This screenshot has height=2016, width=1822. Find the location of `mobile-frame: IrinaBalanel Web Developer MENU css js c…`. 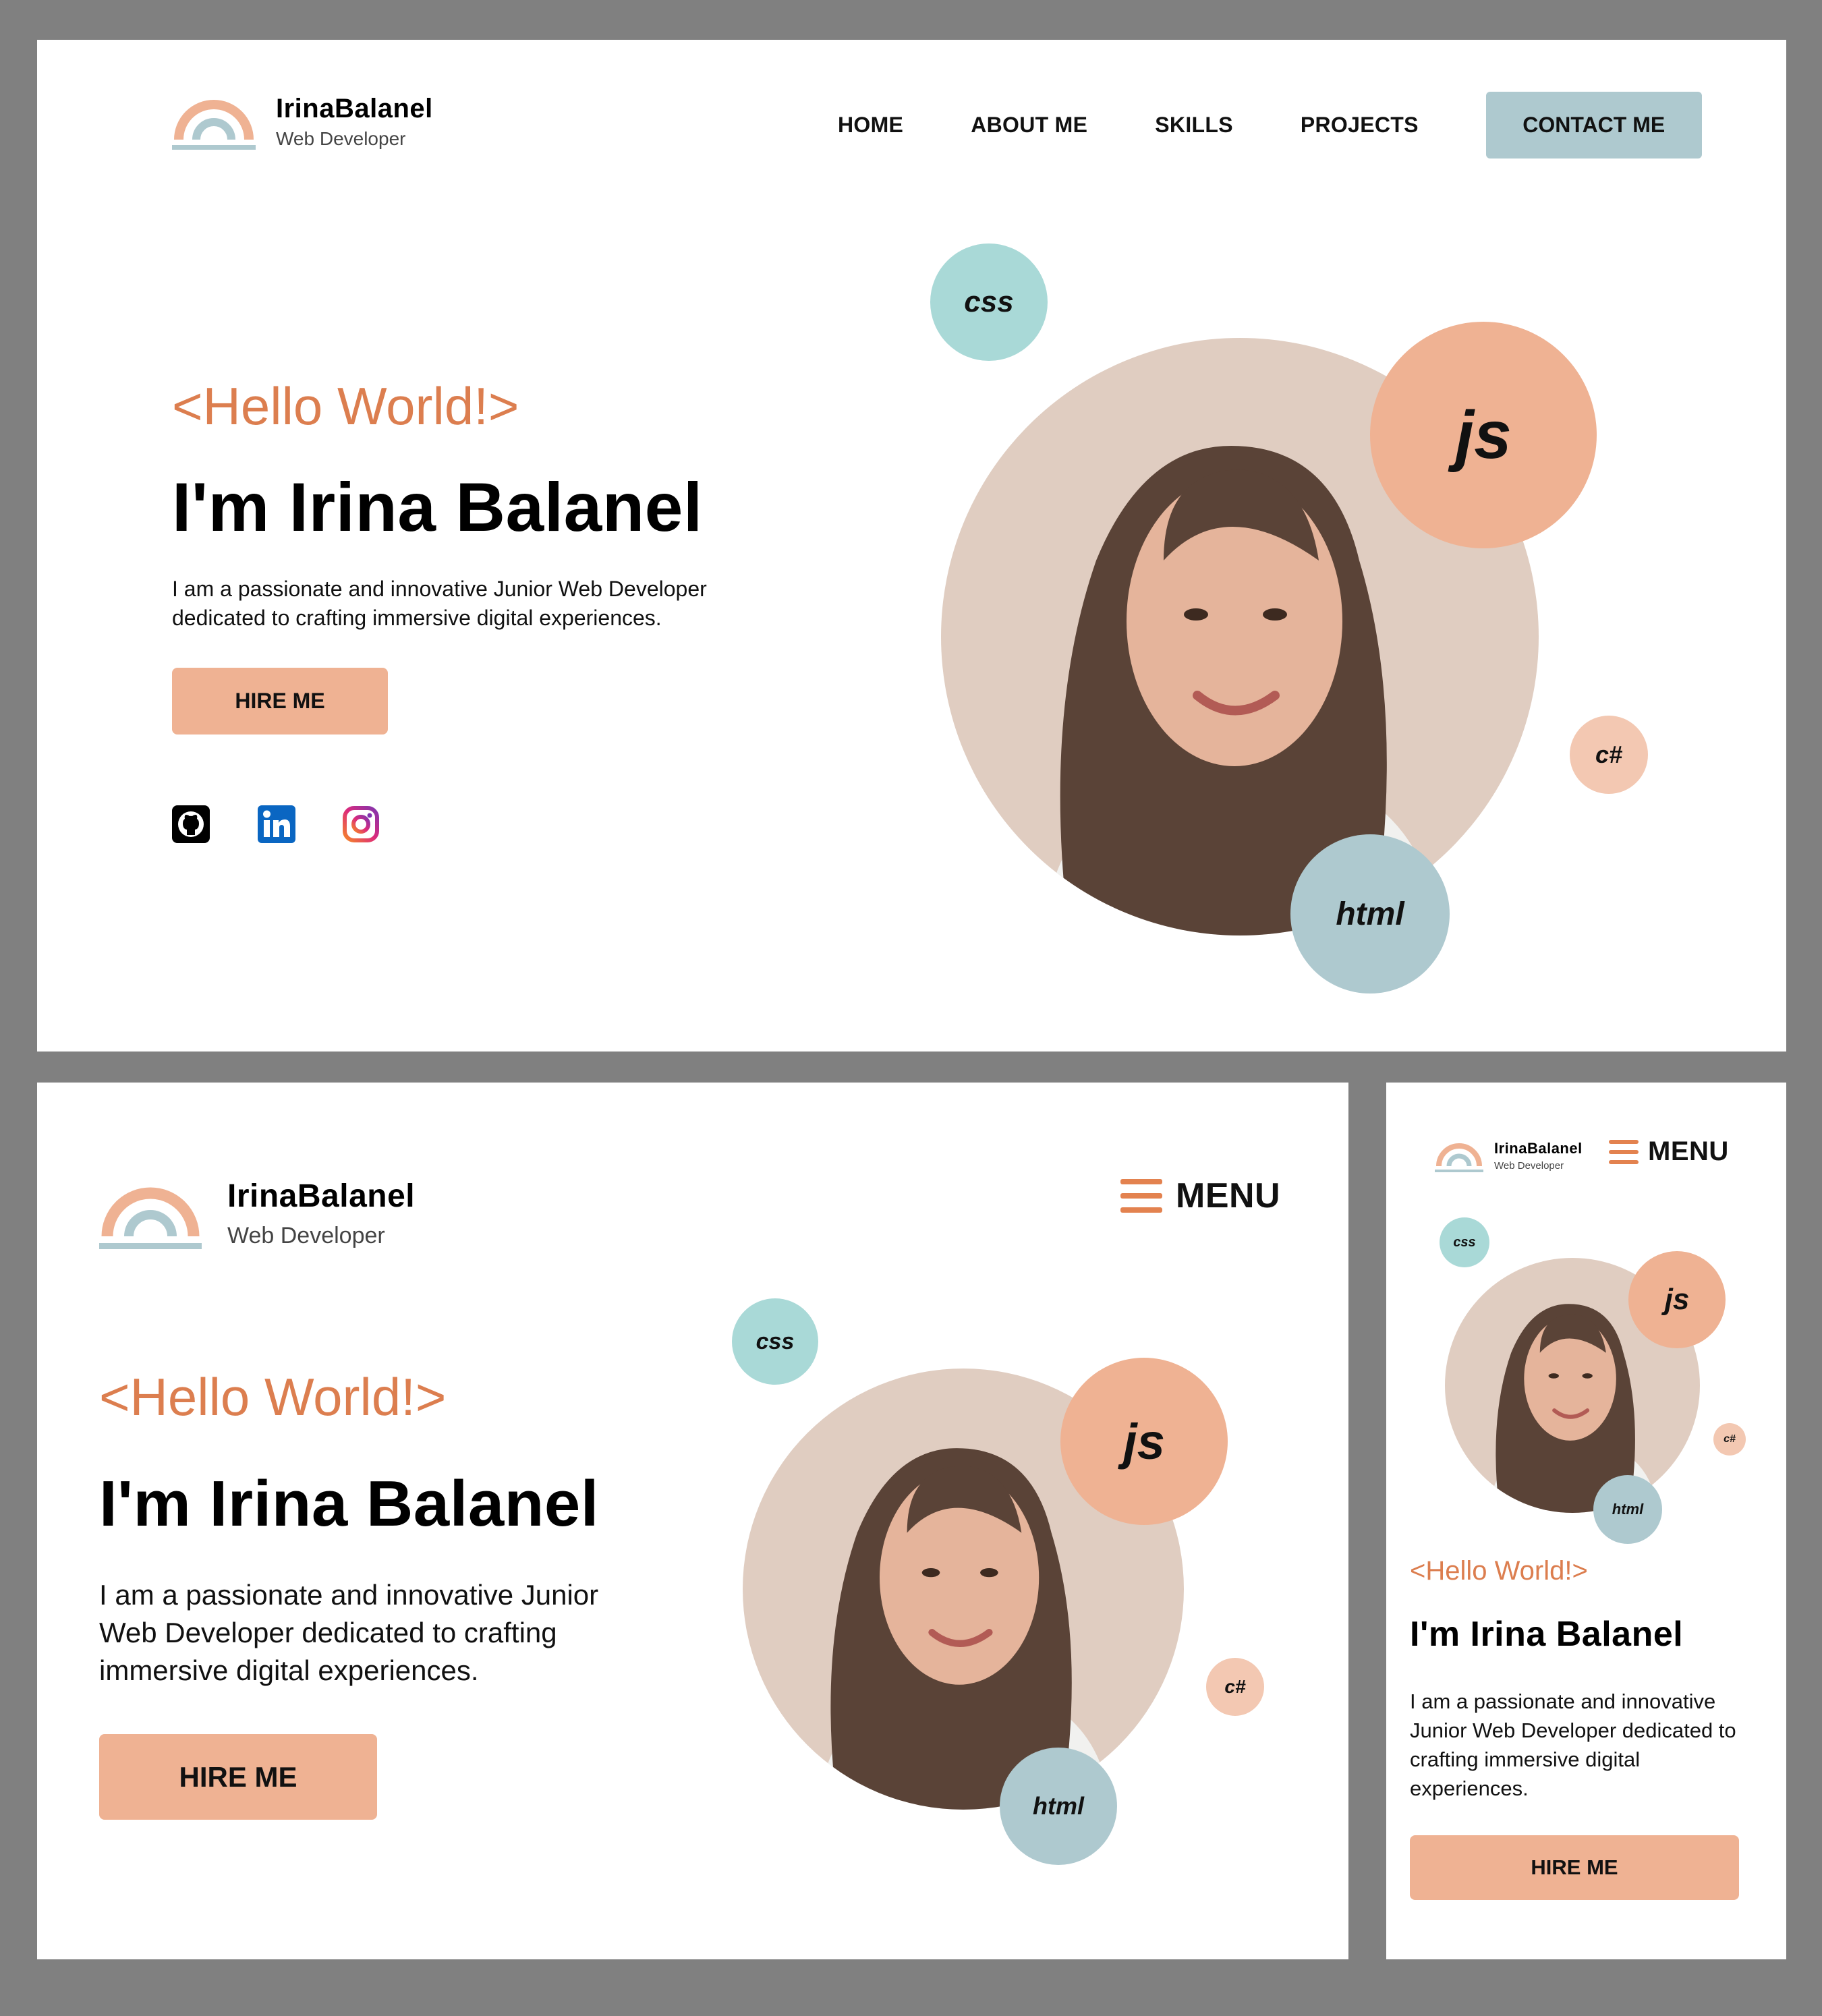

mobile-frame: IrinaBalanel Web Developer MENU css js c… is located at coordinates (1586, 1521).